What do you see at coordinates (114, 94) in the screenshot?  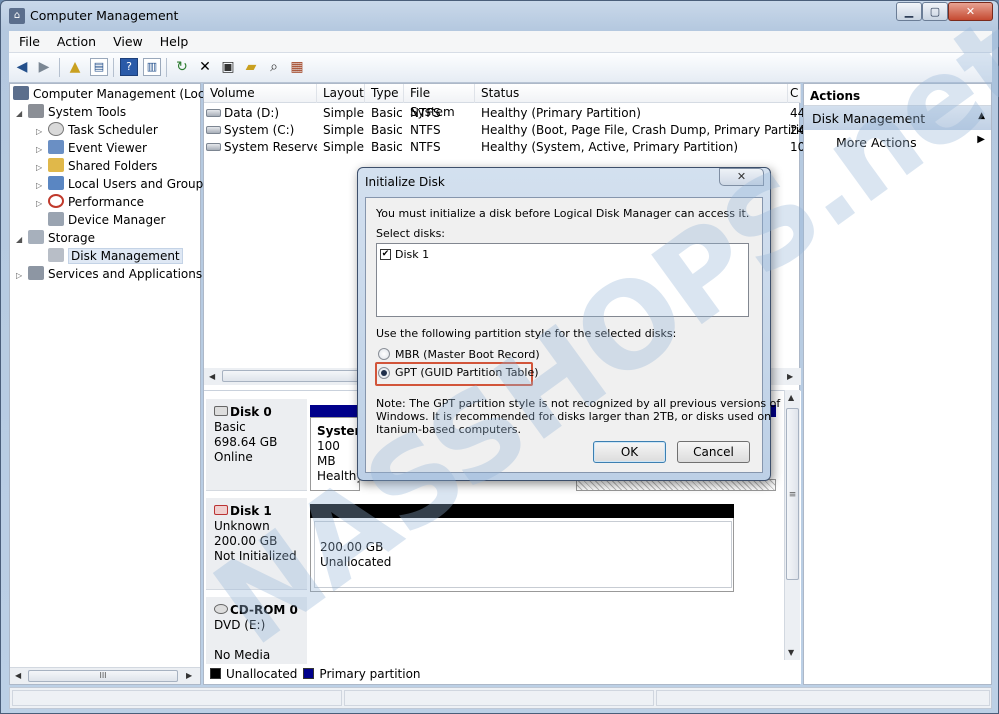 I see `tree-item-root: Computer Management (Local` at bounding box center [114, 94].